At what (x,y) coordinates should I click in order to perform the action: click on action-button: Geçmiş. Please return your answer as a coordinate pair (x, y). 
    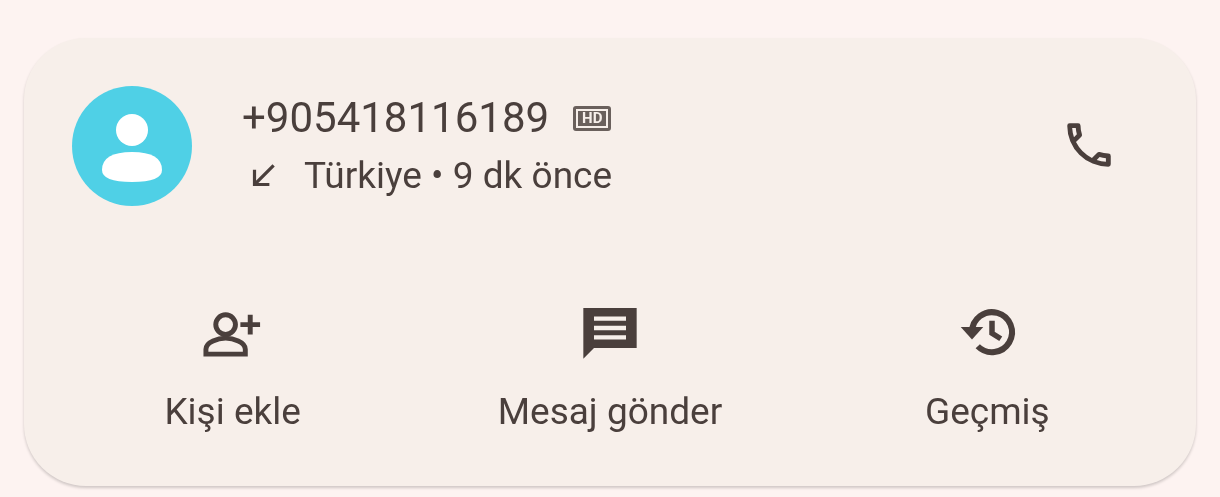
    Looking at the image, I should click on (987, 368).